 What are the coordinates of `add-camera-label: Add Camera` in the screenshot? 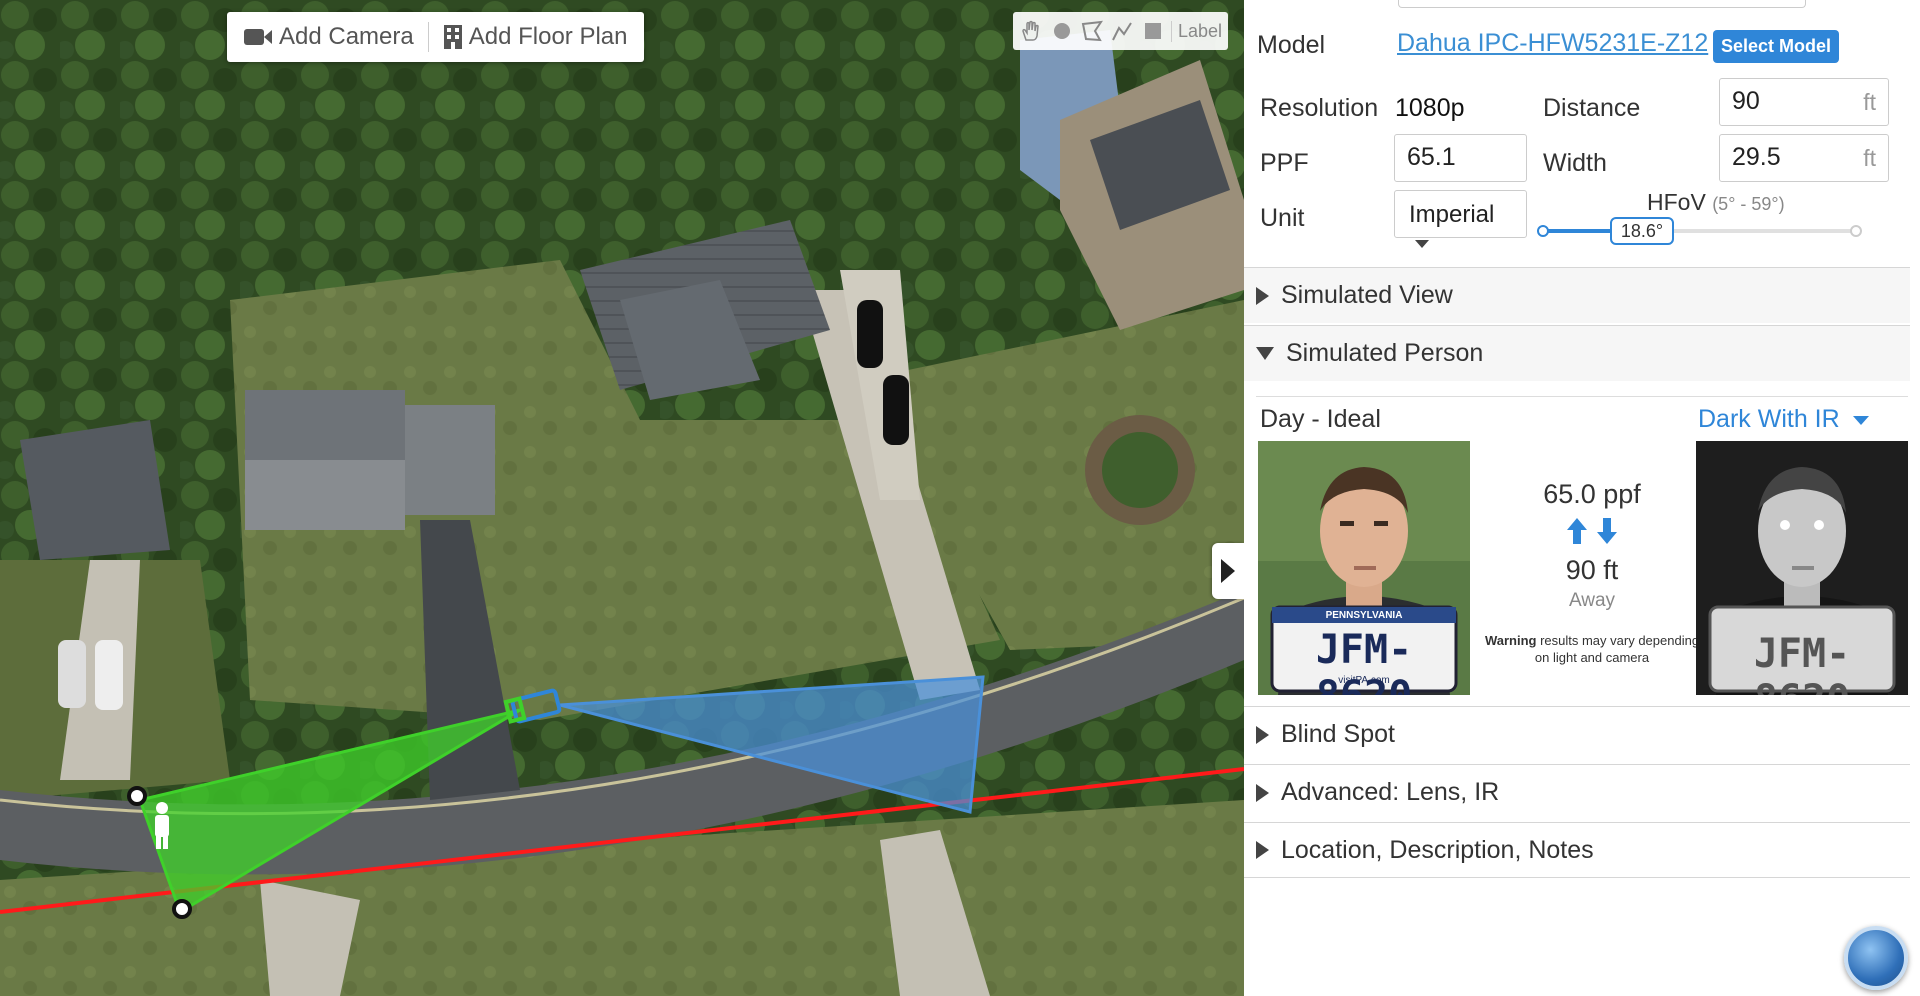 It's located at (346, 36).